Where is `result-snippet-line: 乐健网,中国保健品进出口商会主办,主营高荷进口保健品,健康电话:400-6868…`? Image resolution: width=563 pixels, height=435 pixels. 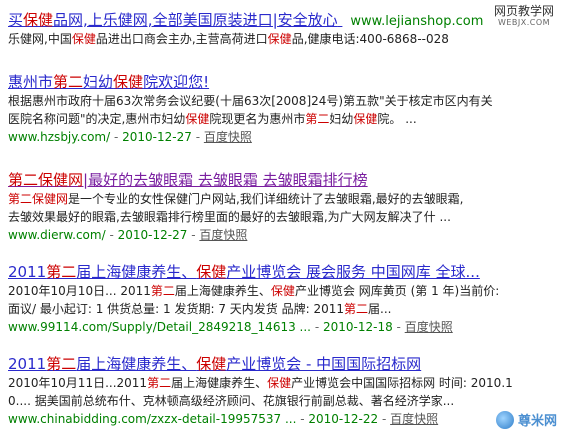
result-snippet-line: 乐健网,中国保健品进出口商会主办,主营高荷进口保健品,健康电话:400-6868… is located at coordinates (228, 39).